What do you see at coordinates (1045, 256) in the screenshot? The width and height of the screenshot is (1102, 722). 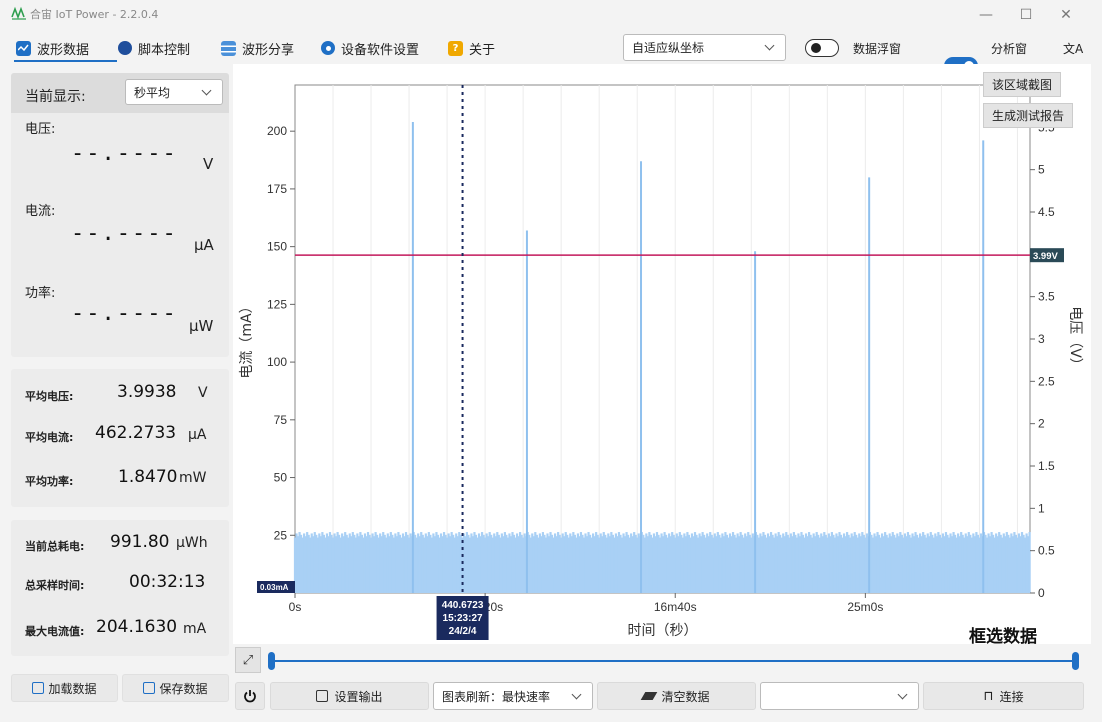 I see `voltage-marker-text: 3.99V` at bounding box center [1045, 256].